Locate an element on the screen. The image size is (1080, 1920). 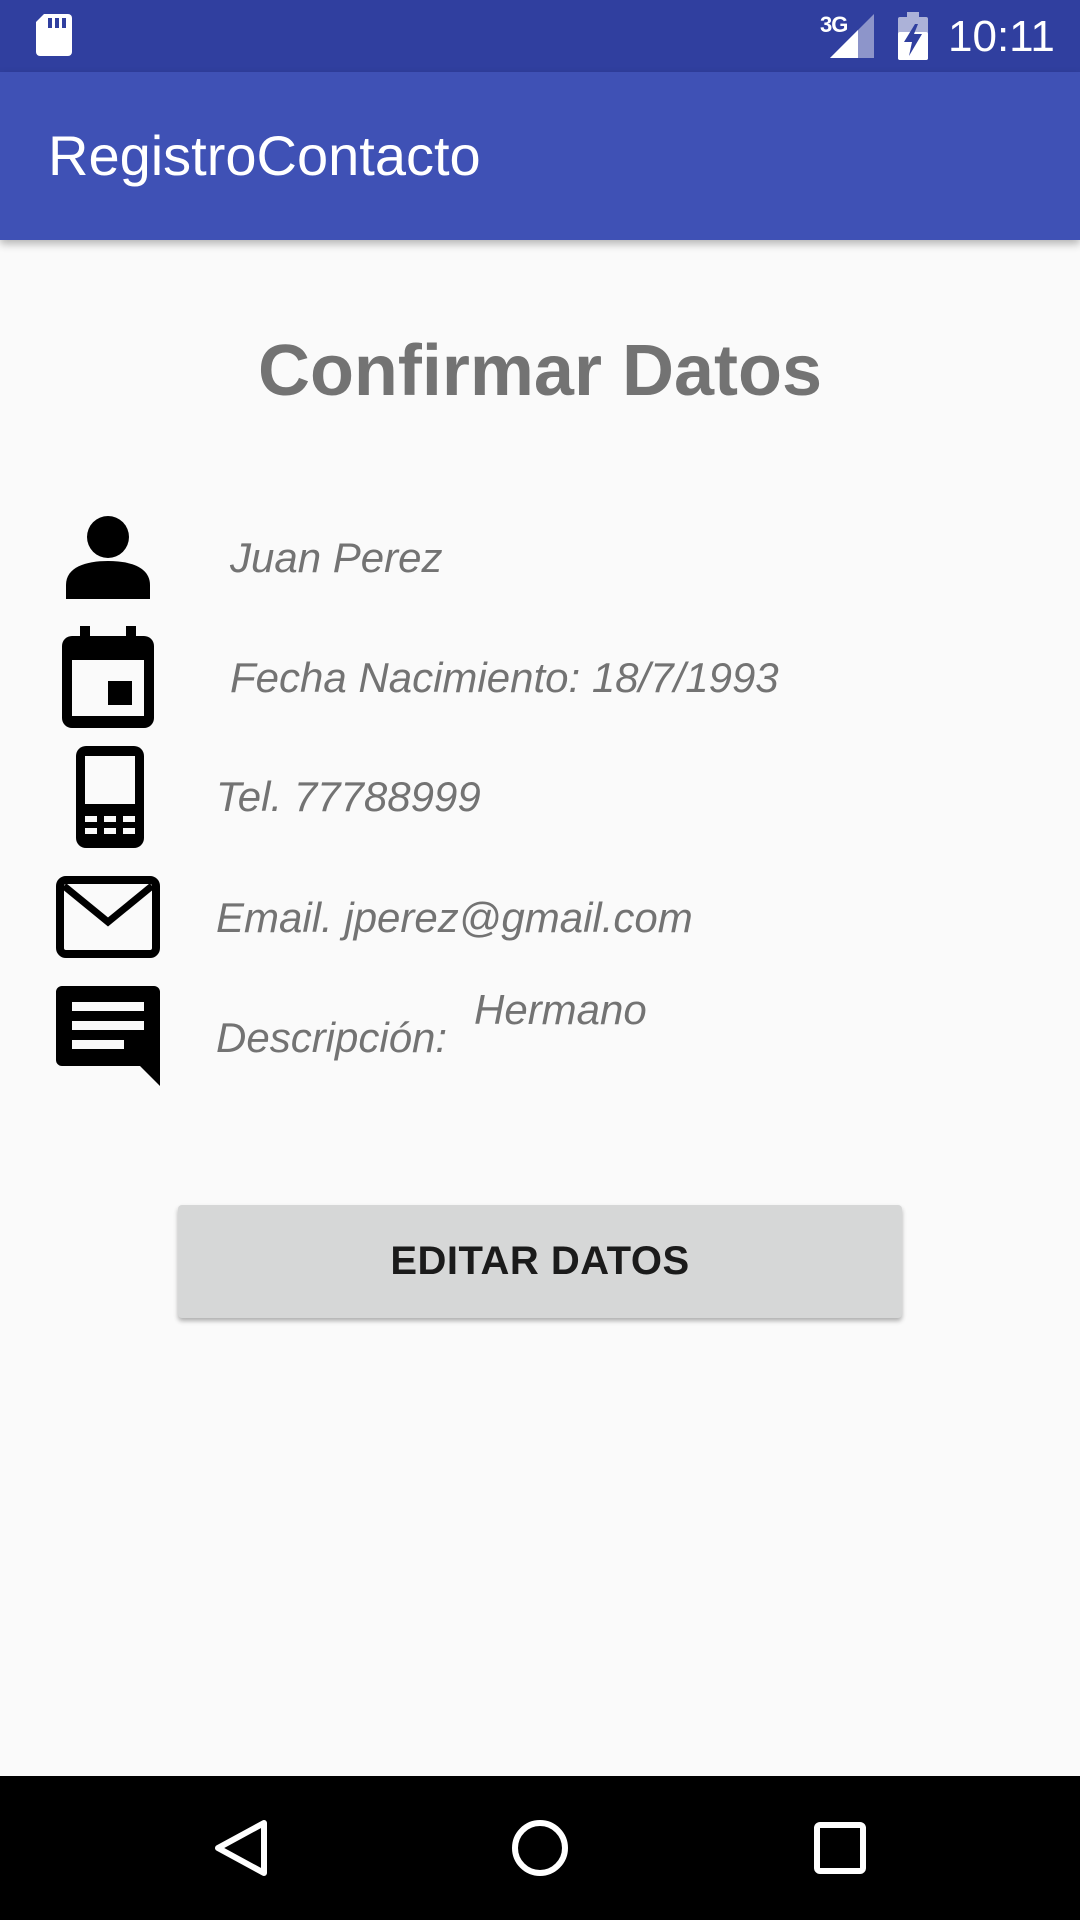
mobile-phone-icon is located at coordinates (110, 799).